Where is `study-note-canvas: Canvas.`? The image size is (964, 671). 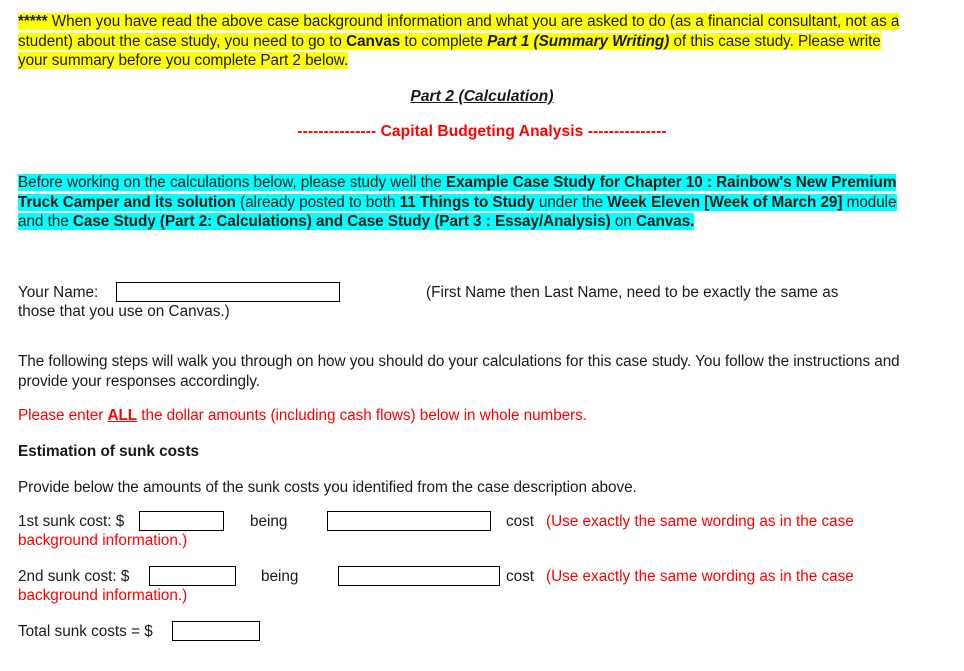
study-note-canvas: Canvas. is located at coordinates (665, 221).